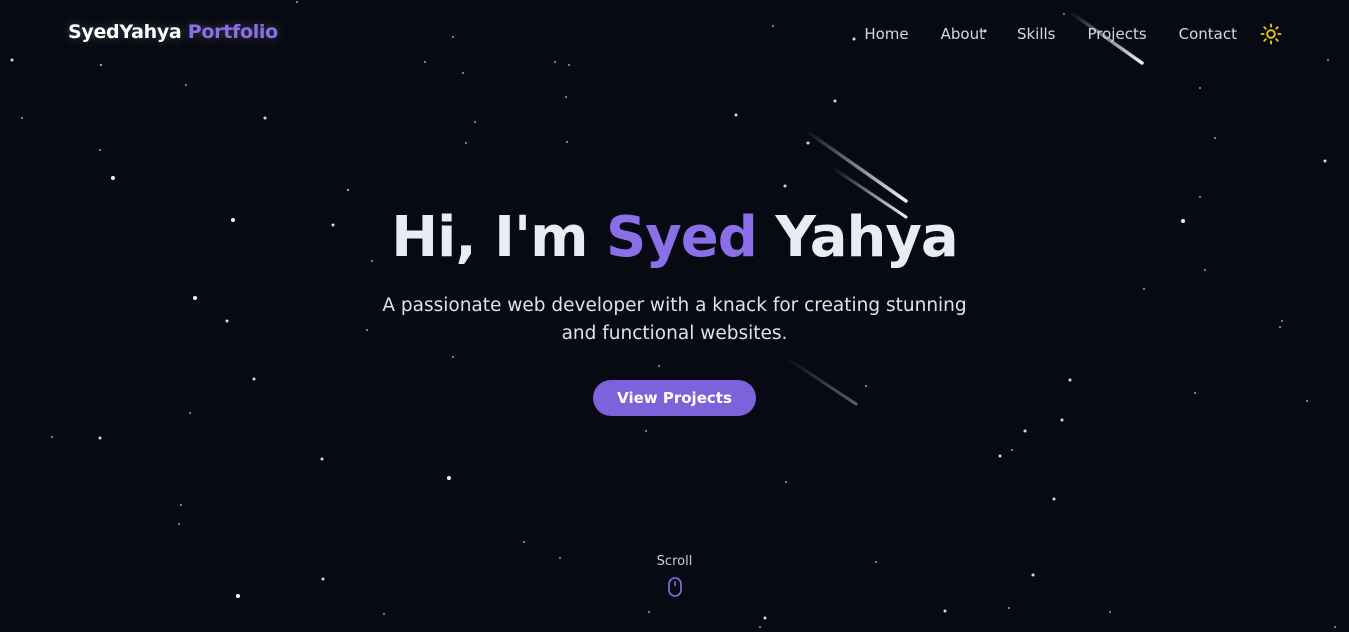  I want to click on site-logo: SyedYahya Portfolio, so click(173, 32).